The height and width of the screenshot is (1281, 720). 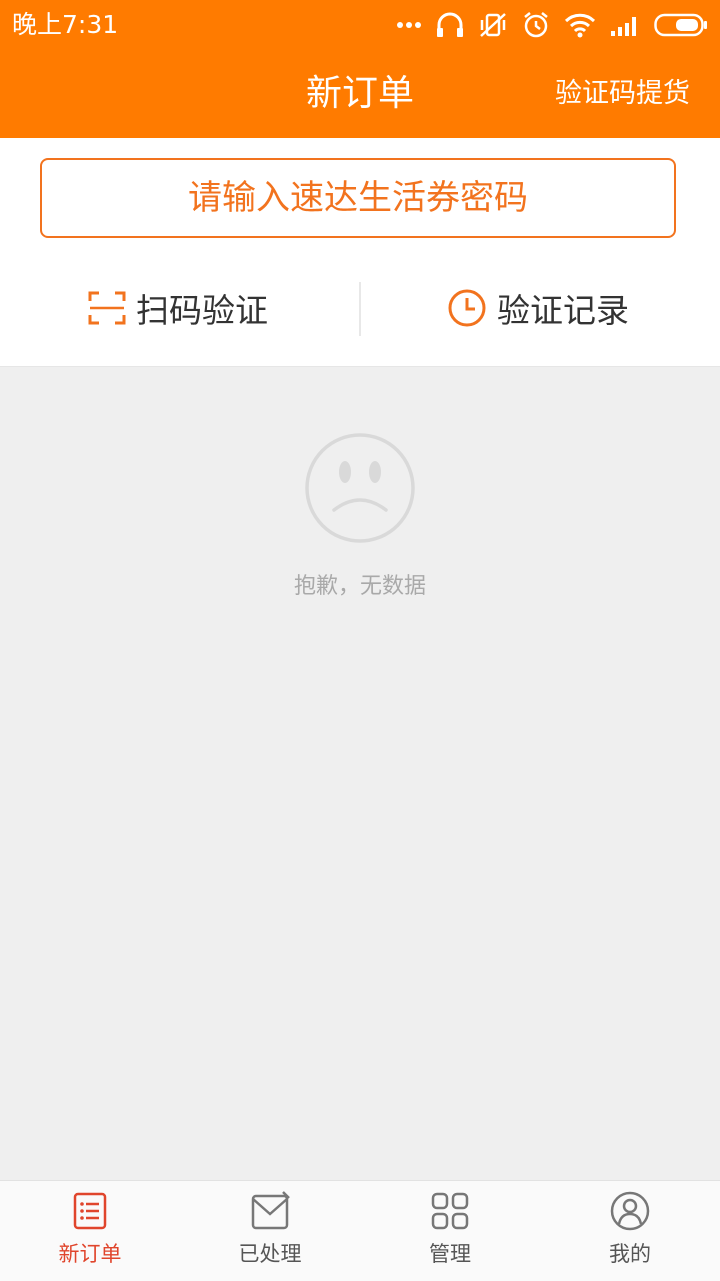 I want to click on action-divider, so click(x=360, y=309).